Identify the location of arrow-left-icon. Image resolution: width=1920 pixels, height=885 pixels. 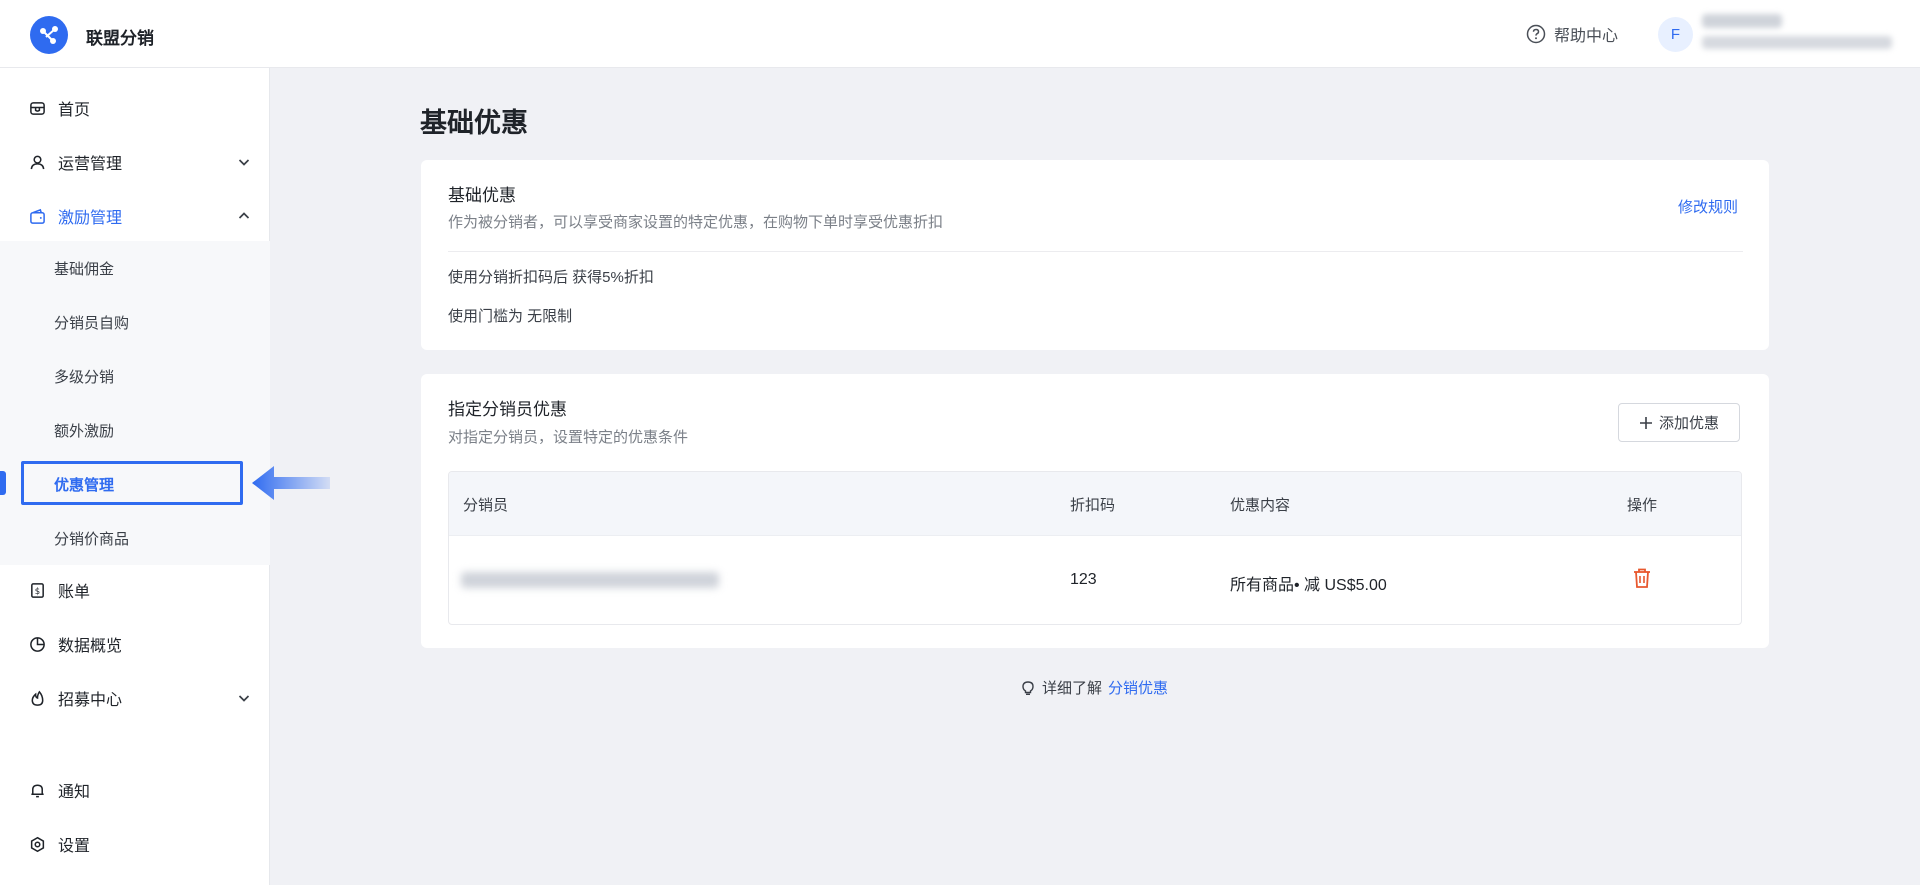
(291, 483).